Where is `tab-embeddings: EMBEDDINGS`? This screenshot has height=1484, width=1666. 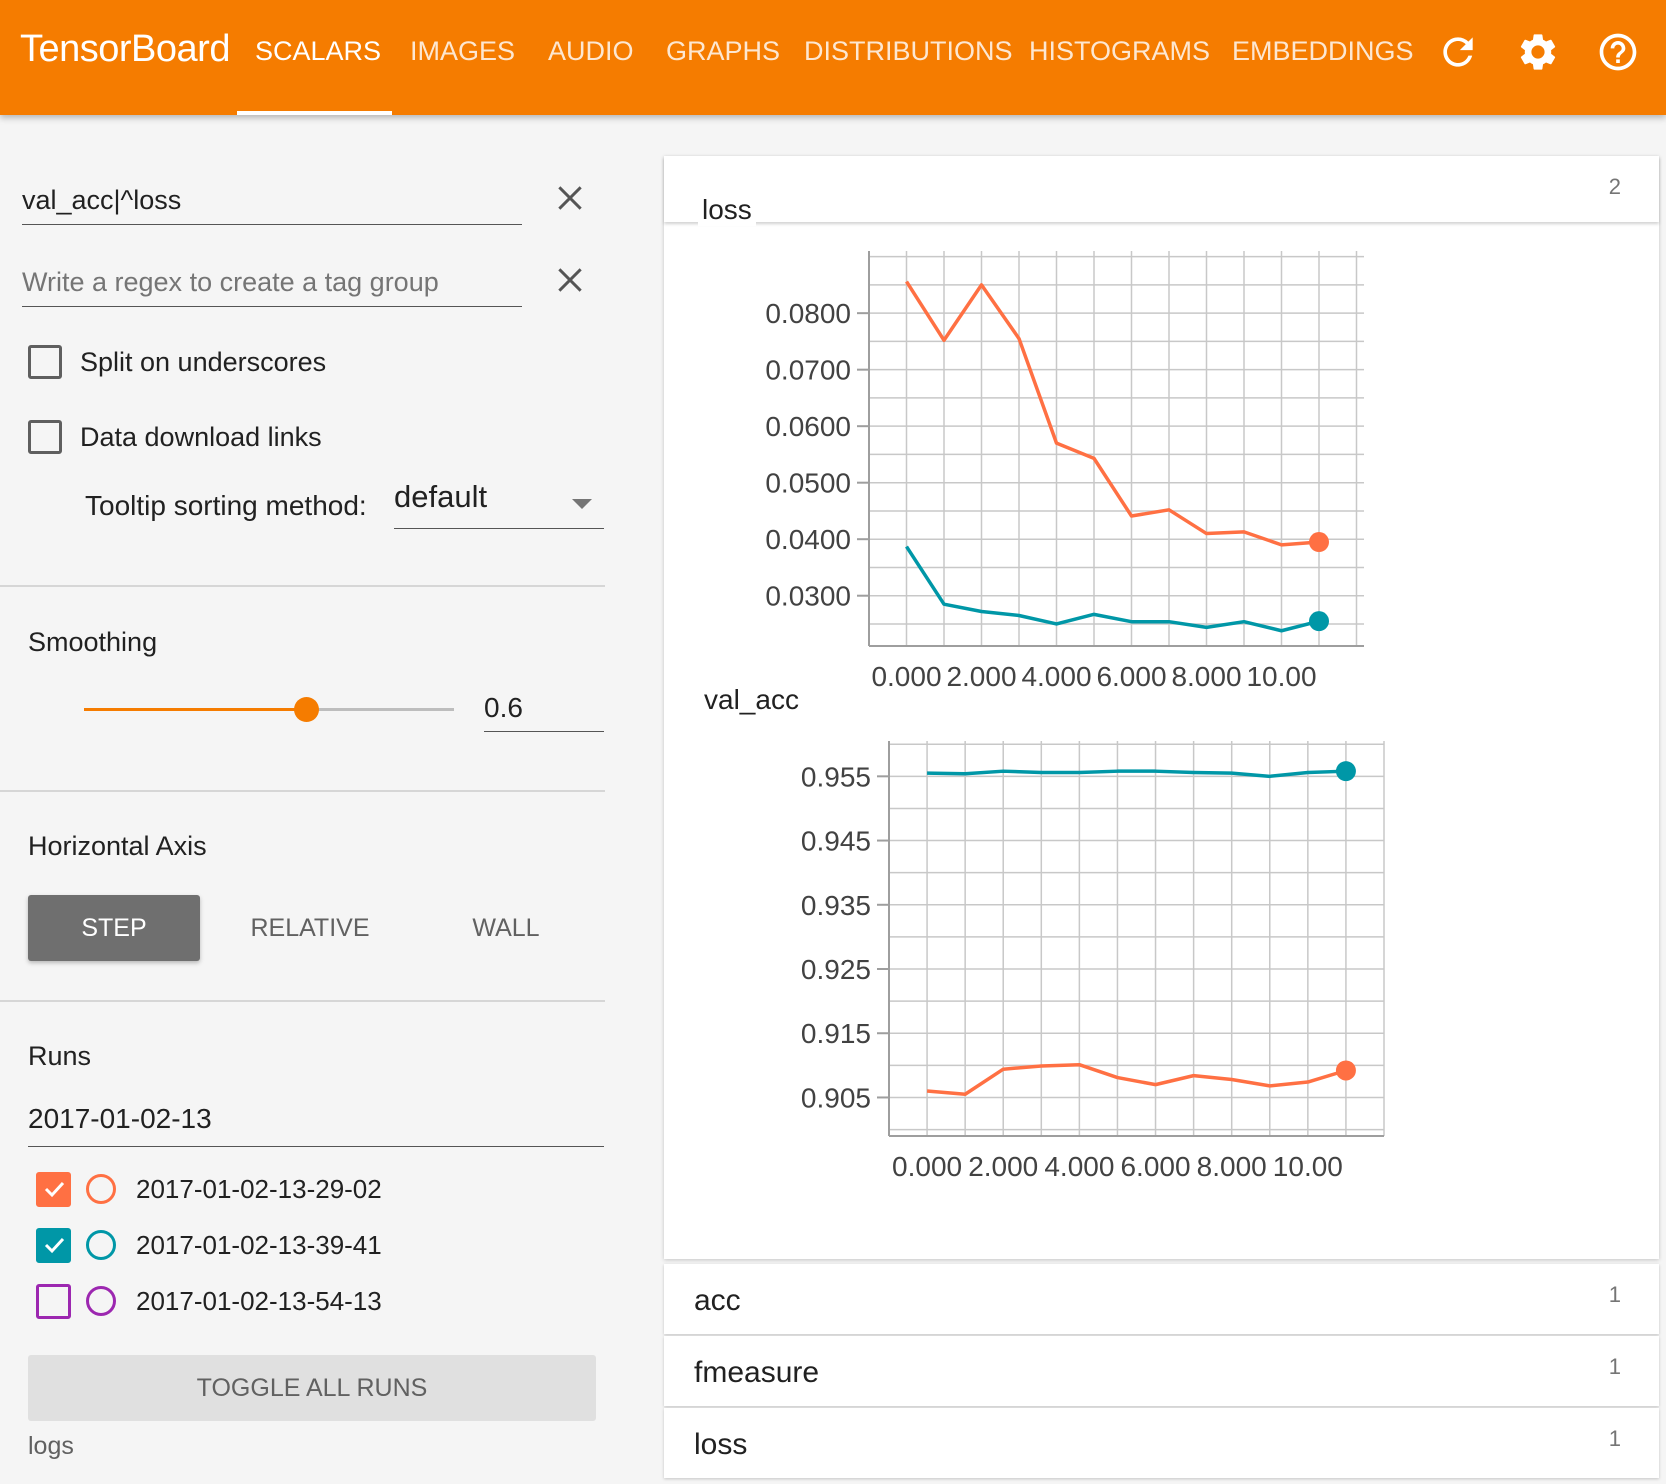
tab-embeddings: EMBEDDINGS is located at coordinates (1323, 51).